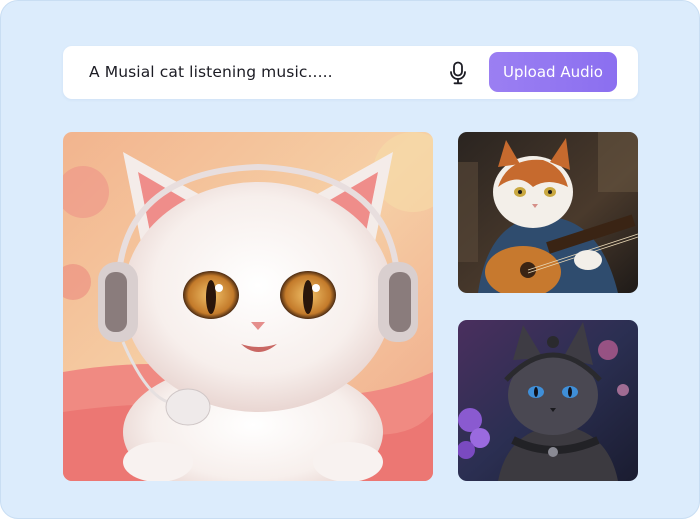 The height and width of the screenshot is (519, 700). I want to click on image-dark-cat-flowers, so click(548, 400).